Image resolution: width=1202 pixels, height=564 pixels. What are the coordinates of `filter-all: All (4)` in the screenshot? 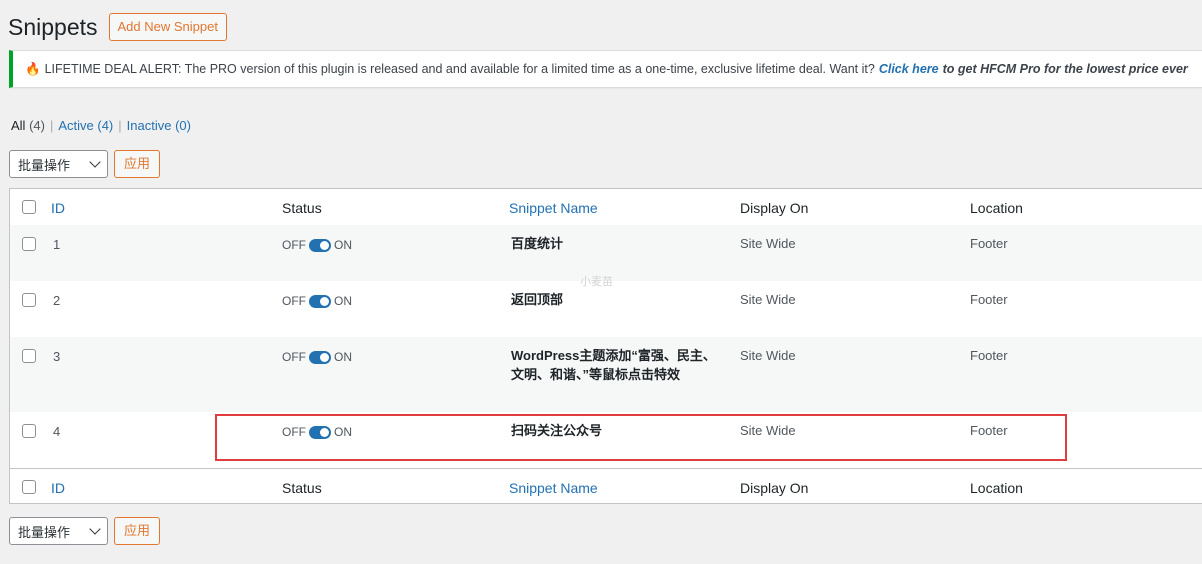 It's located at (28, 125).